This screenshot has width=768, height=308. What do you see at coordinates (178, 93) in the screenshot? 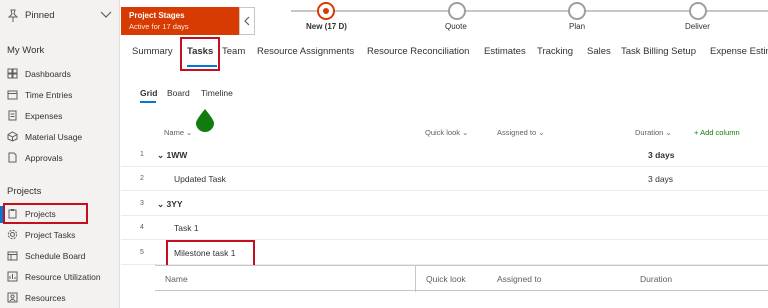
I see `subtab-board: Board` at bounding box center [178, 93].